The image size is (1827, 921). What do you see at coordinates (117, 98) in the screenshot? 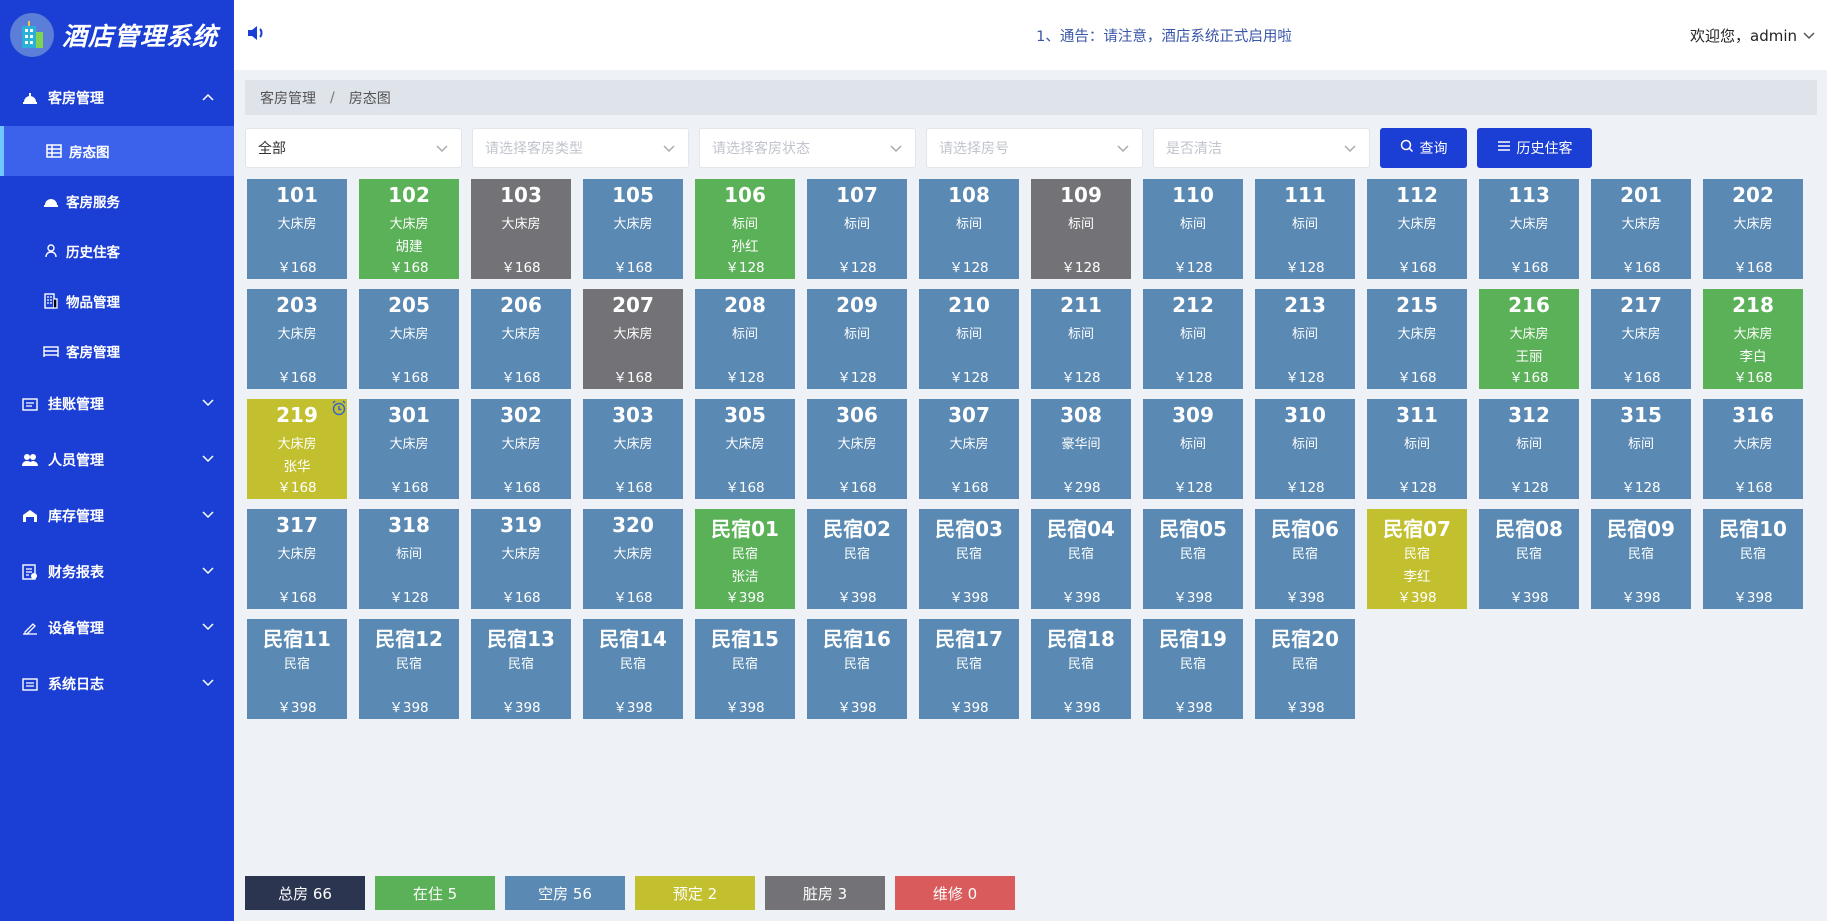
I see `sidebar-group: 客房管理` at bounding box center [117, 98].